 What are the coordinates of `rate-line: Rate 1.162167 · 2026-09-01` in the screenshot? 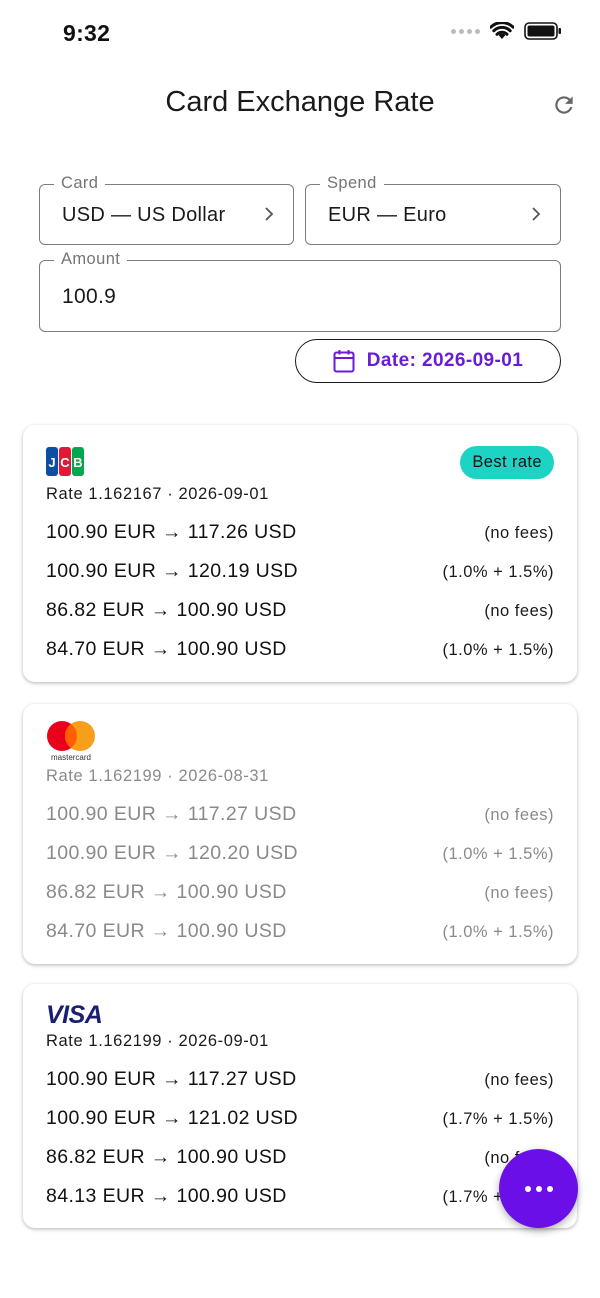 It's located at (157, 494).